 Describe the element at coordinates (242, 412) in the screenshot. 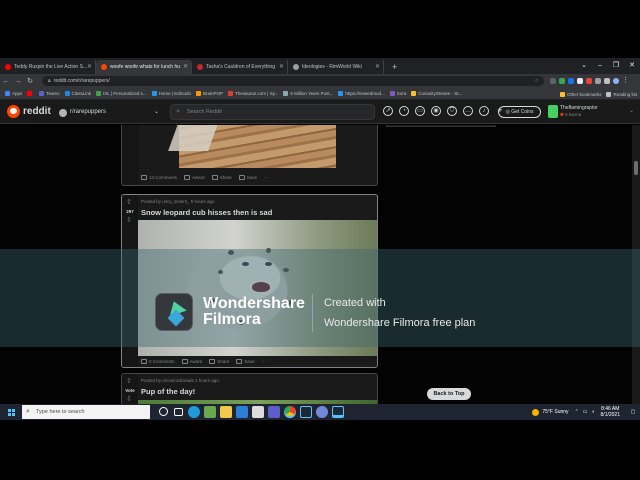

I see `mail-icon` at that location.